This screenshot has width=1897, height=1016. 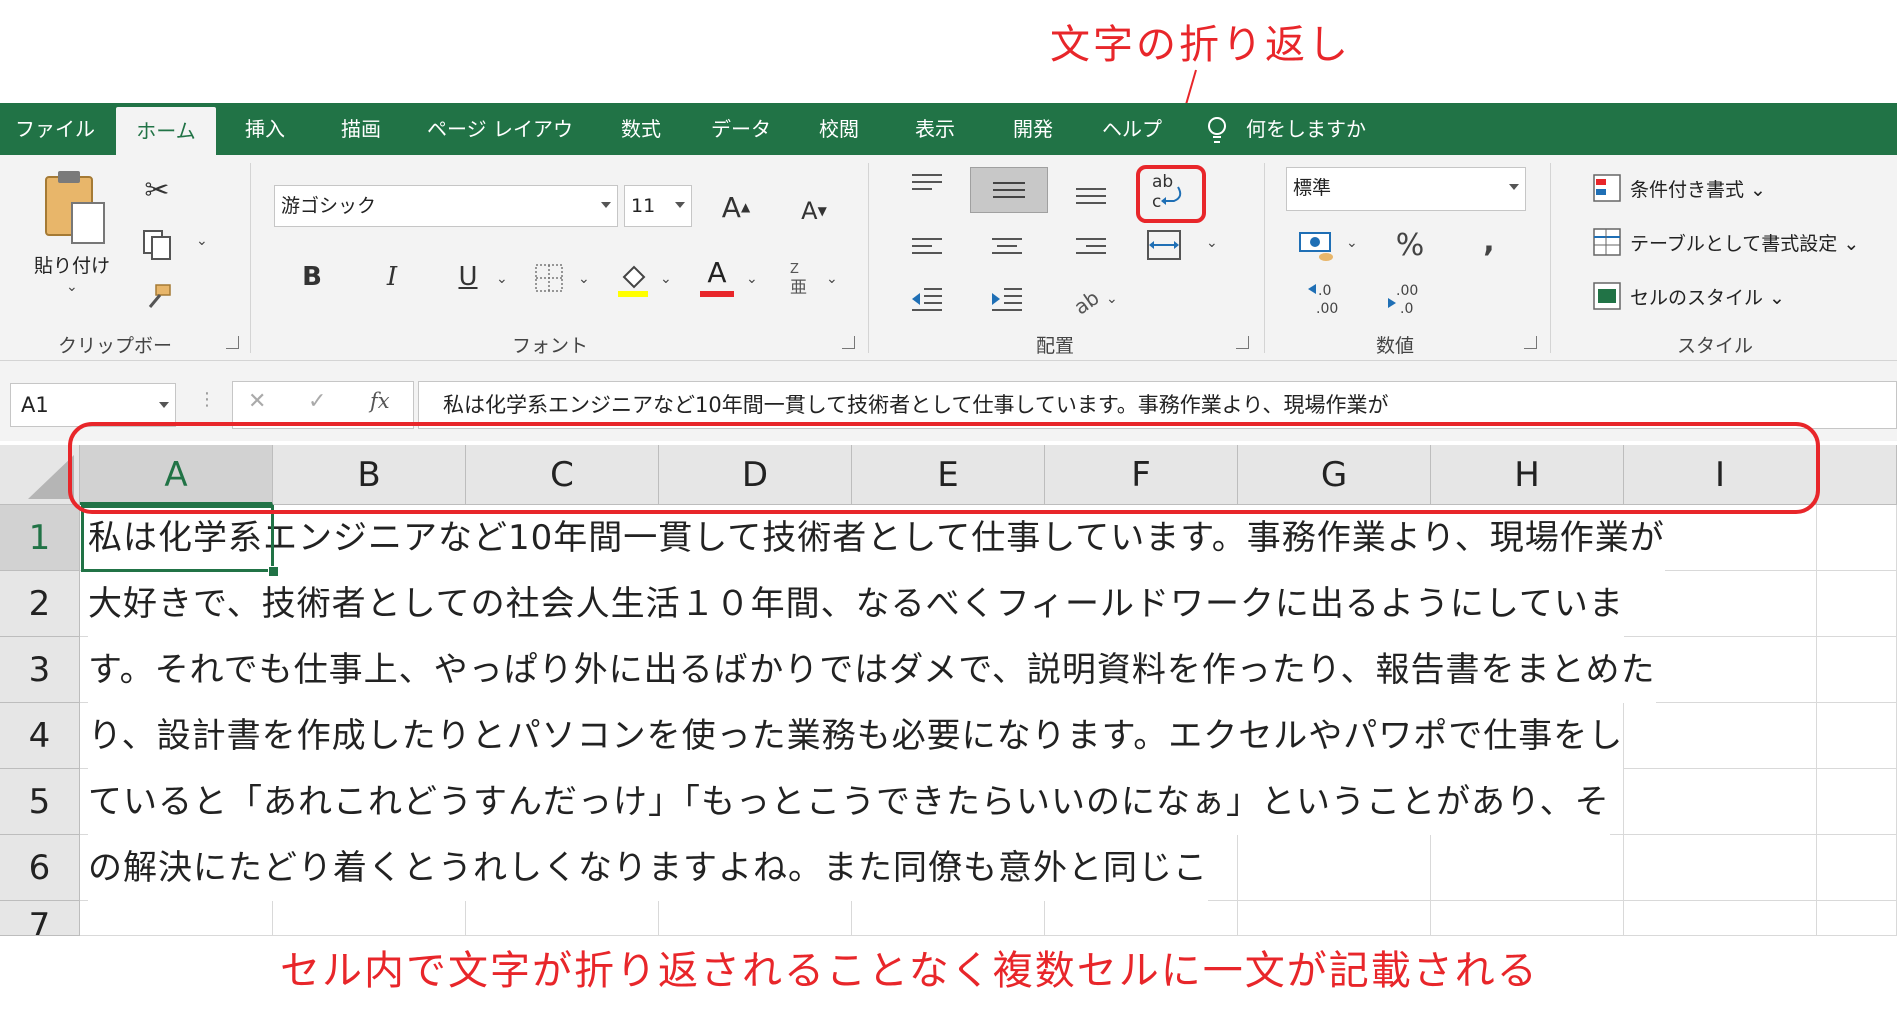 I want to click on italic-button: I, so click(x=392, y=277).